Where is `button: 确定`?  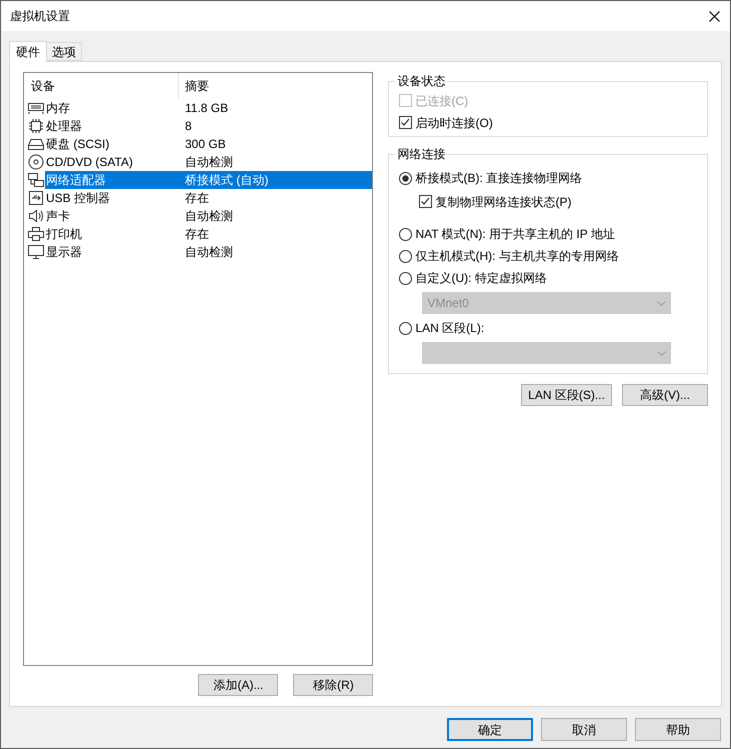 button: 确定 is located at coordinates (490, 729).